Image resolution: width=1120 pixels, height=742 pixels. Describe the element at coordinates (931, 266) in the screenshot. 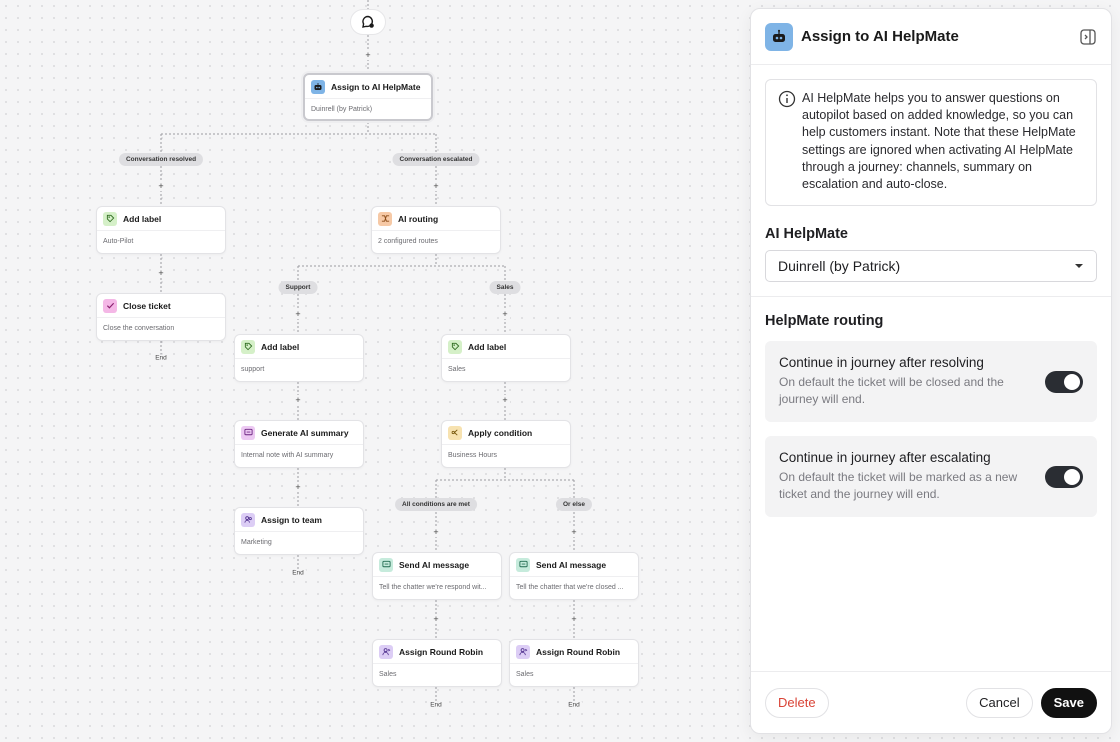

I see `helpmate-select: Duinrell (by Patrick)` at that location.